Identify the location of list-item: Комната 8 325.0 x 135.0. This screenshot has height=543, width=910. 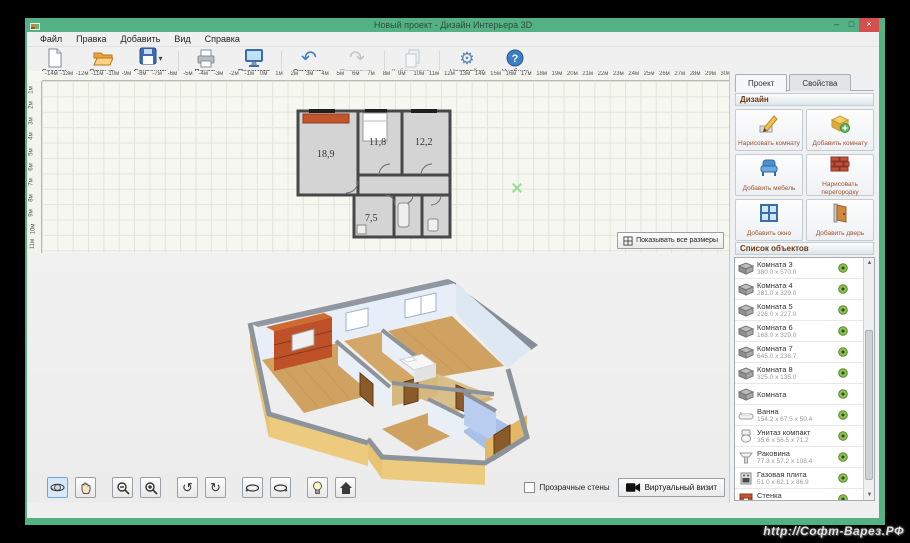
(799, 373).